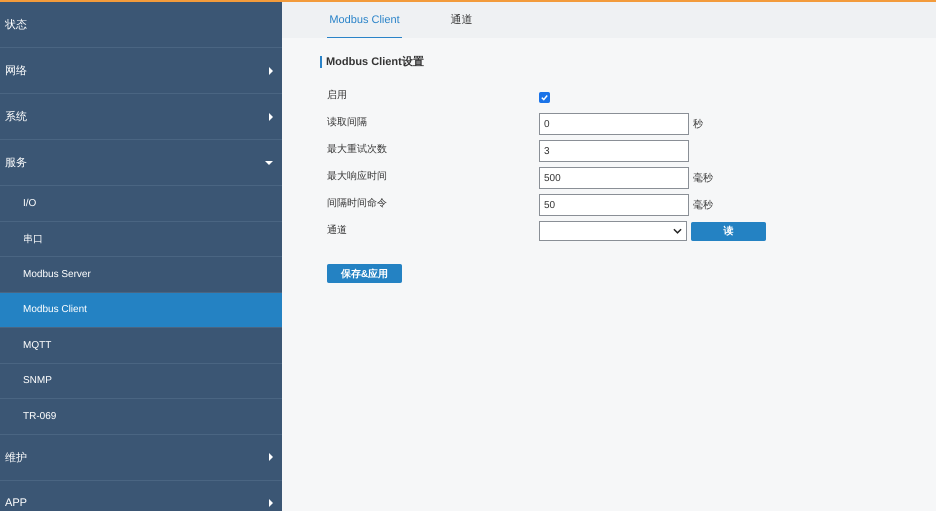 The image size is (936, 511). Describe the element at coordinates (16, 117) in the screenshot. I see `item-label: 系统` at that location.